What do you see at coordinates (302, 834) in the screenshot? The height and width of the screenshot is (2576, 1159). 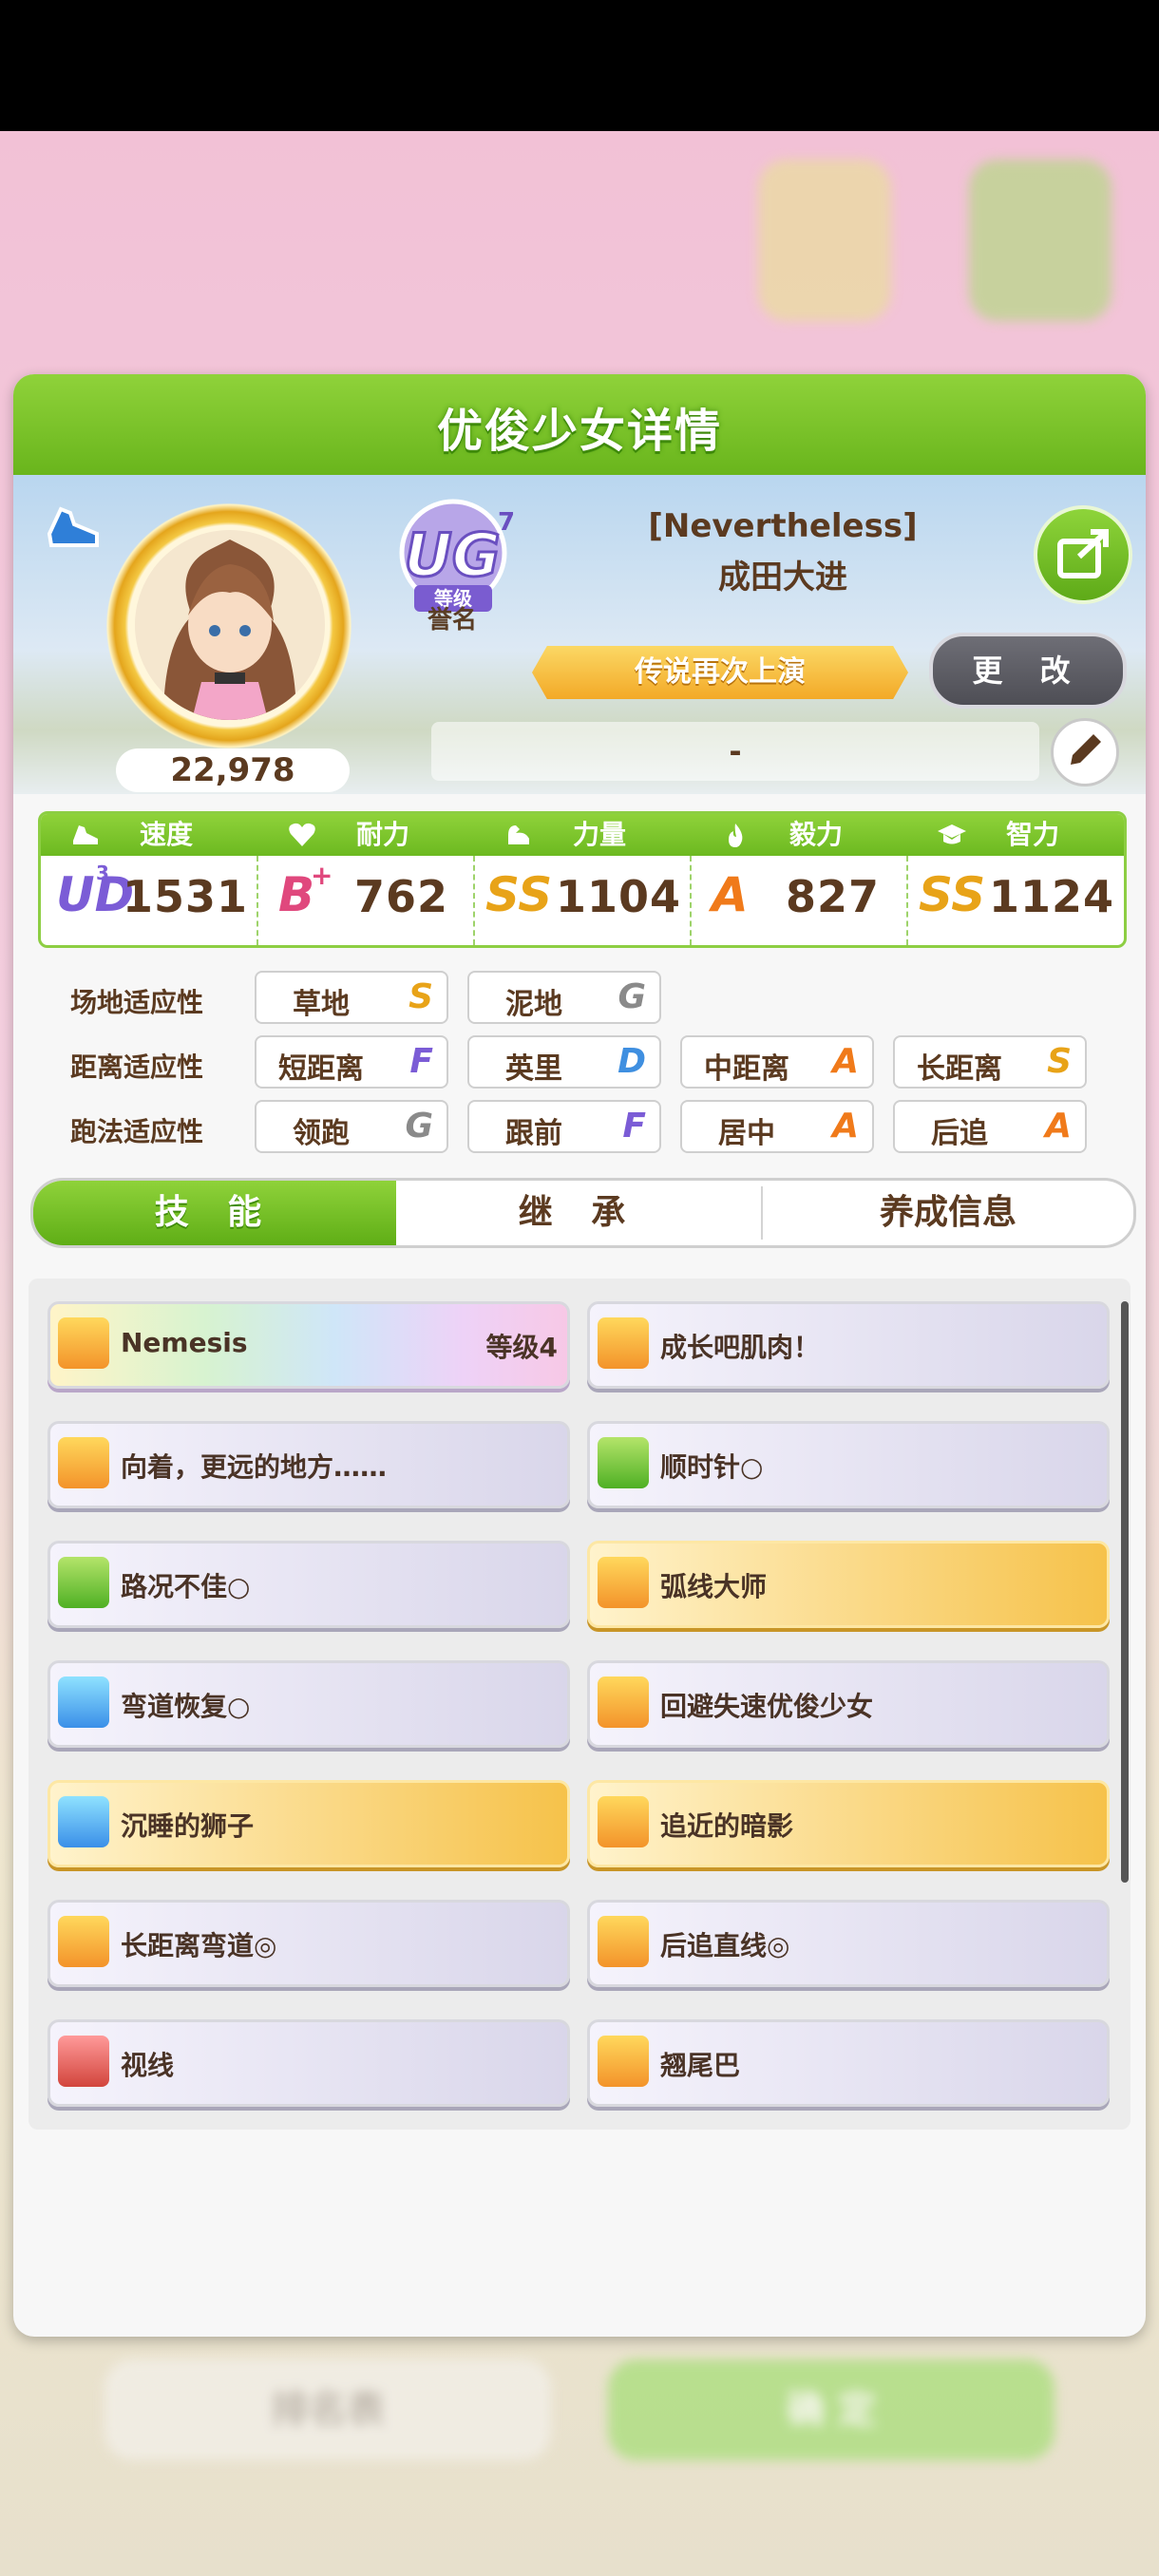 I see `heart-icon` at bounding box center [302, 834].